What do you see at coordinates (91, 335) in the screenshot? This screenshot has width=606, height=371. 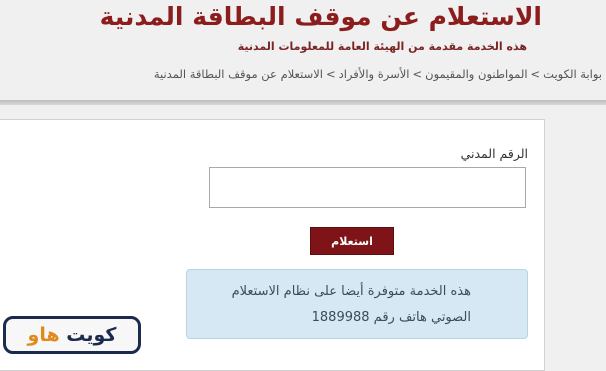 I see `logo-text-part-1: كويت` at bounding box center [91, 335].